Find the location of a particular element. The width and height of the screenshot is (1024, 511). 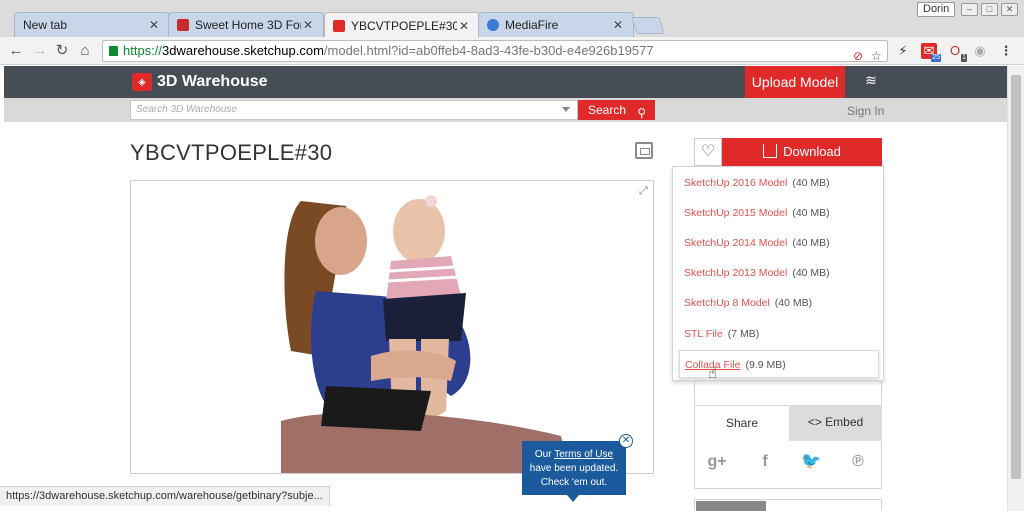

tab-new-tab: New tab ✕ is located at coordinates (92, 24).